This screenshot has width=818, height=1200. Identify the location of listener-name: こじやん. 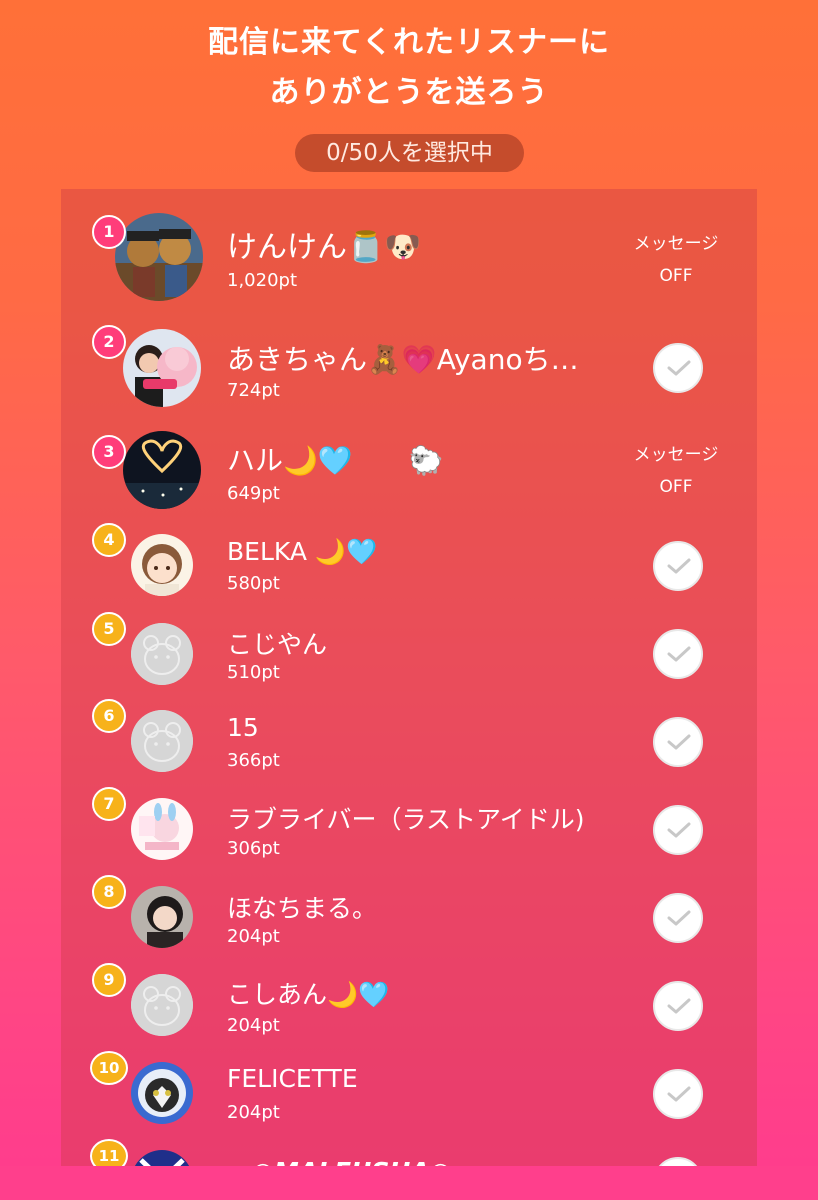
(277, 644).